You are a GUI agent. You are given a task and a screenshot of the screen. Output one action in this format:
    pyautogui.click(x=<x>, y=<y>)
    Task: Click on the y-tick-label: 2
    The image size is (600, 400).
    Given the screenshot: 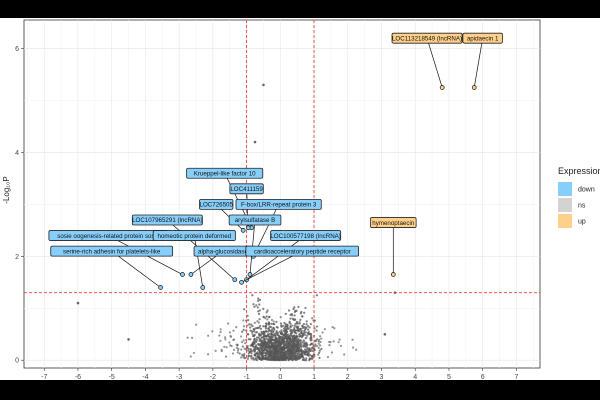 What is the action you would take?
    pyautogui.click(x=17, y=257)
    